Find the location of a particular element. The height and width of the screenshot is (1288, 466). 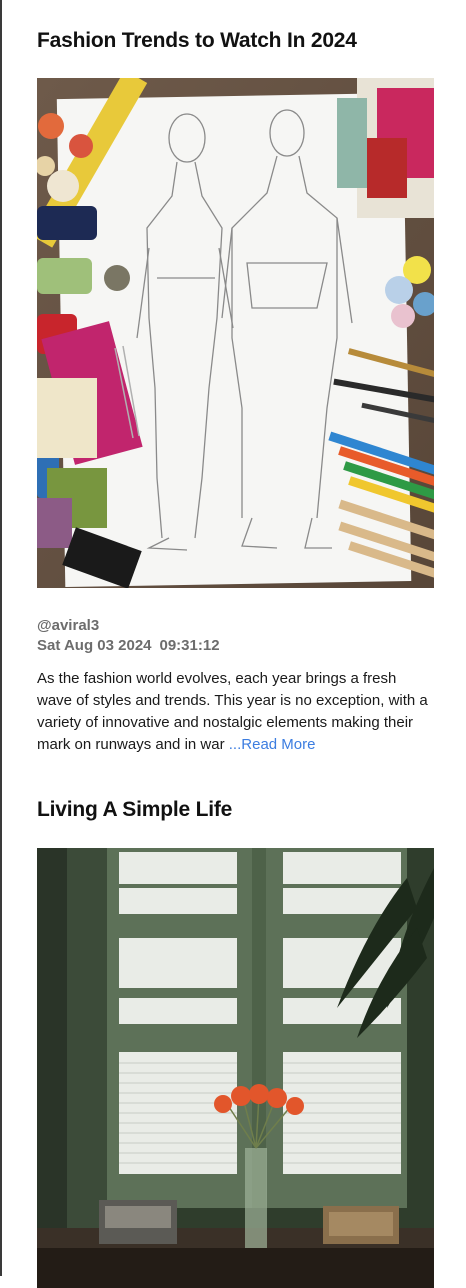

read-more-link: ...Read More is located at coordinates (270, 744).